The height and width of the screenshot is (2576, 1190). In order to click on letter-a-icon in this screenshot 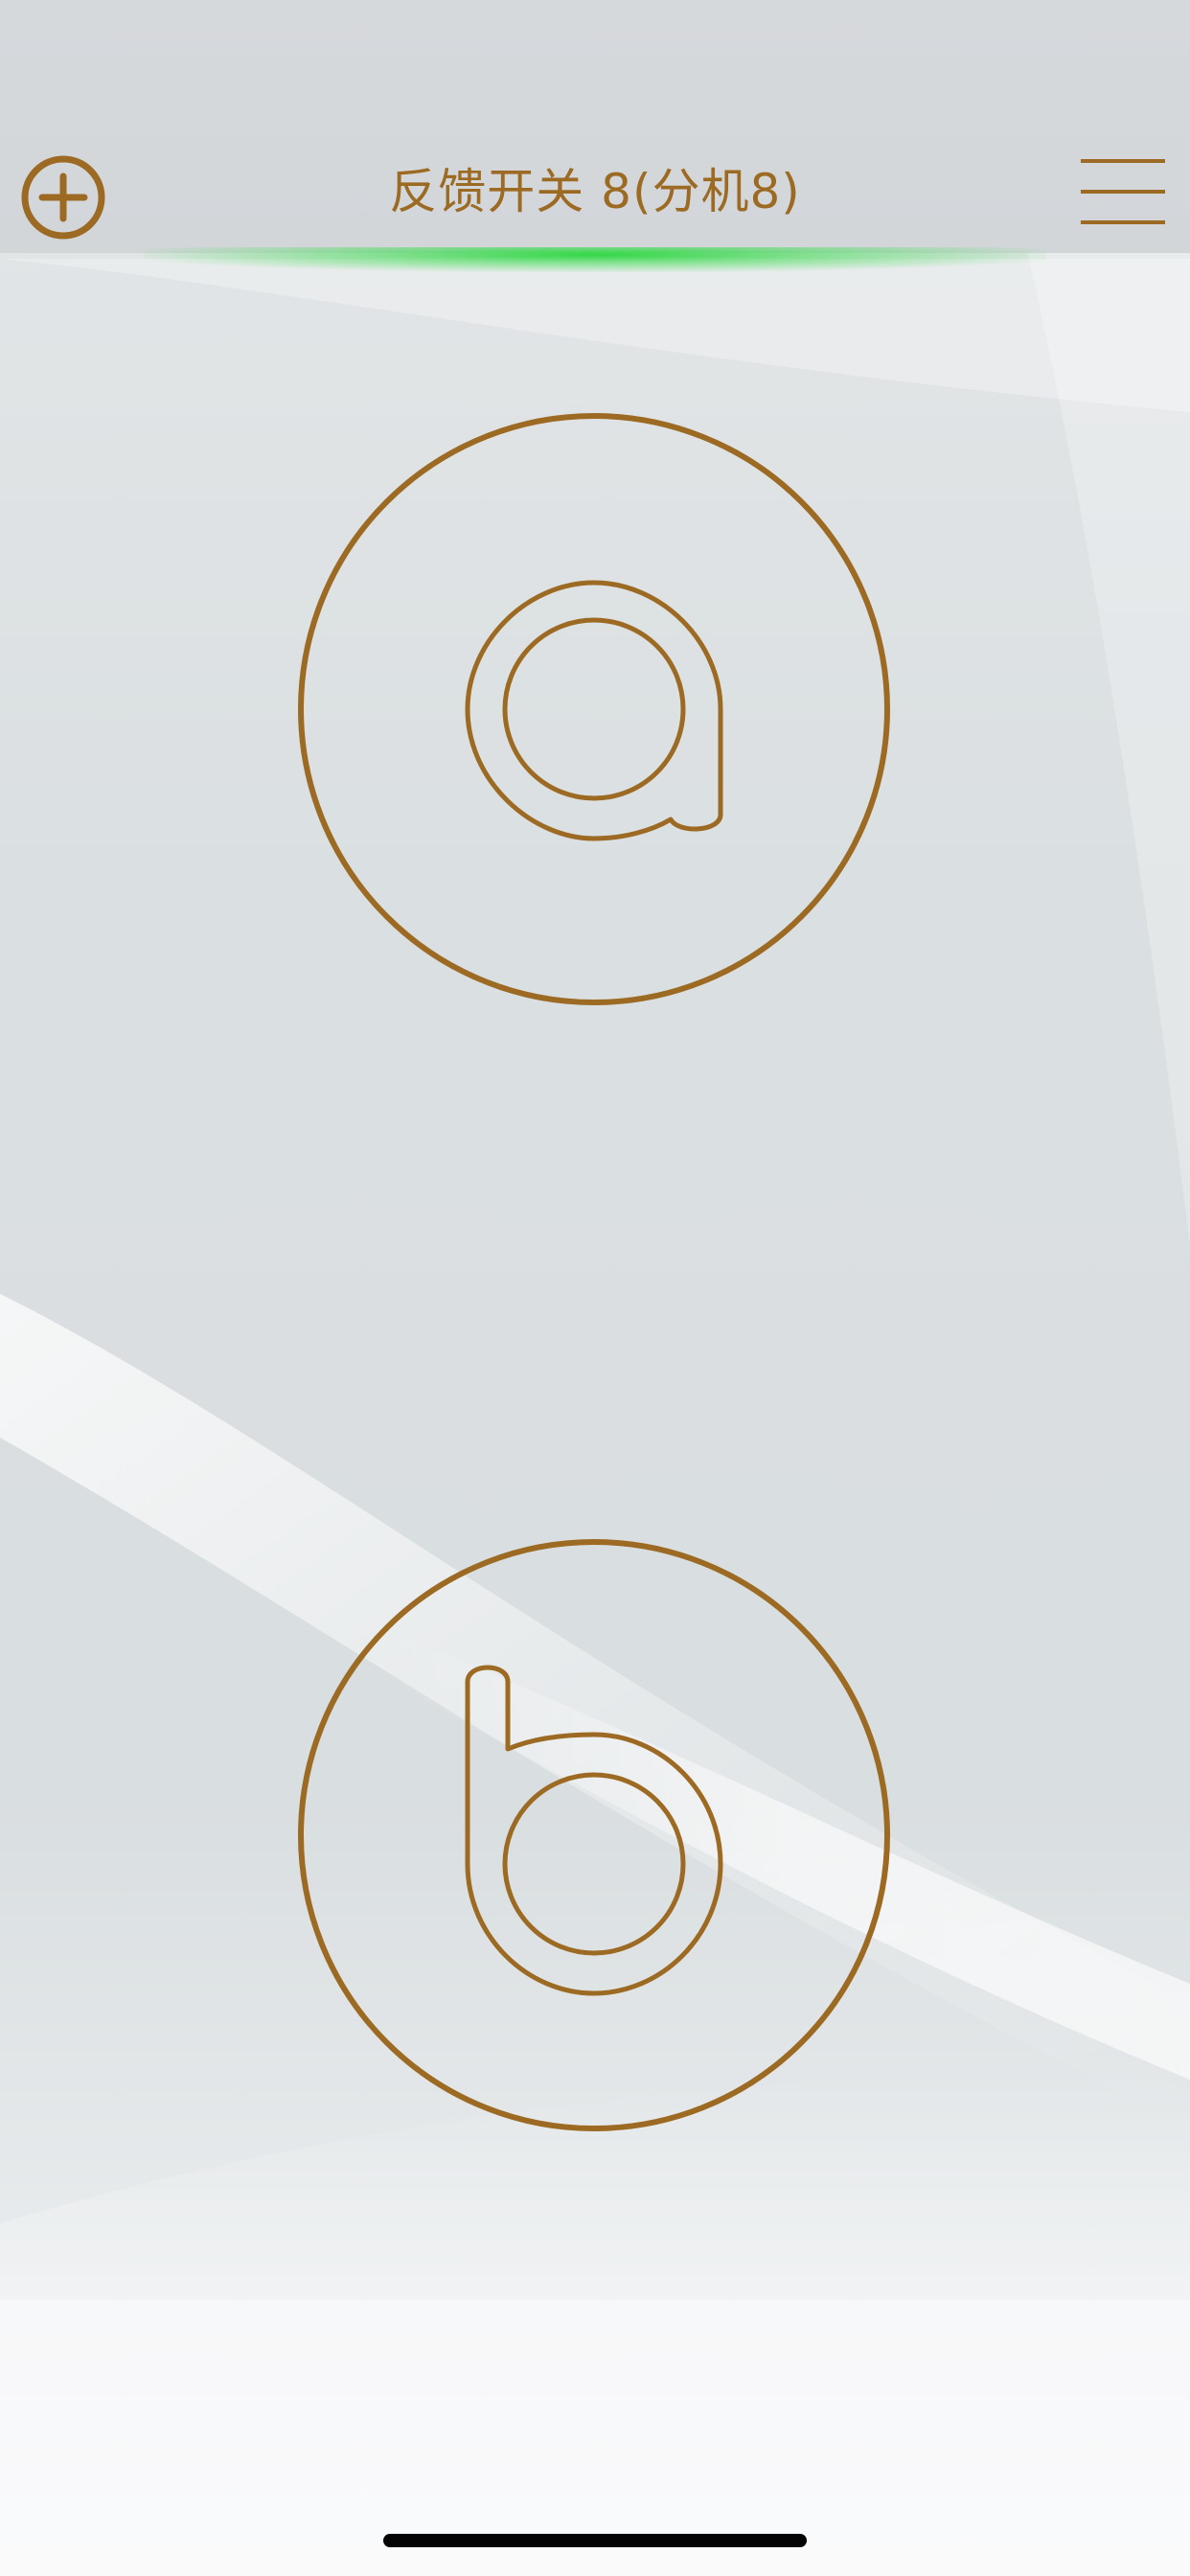, I will do `click(594, 711)`.